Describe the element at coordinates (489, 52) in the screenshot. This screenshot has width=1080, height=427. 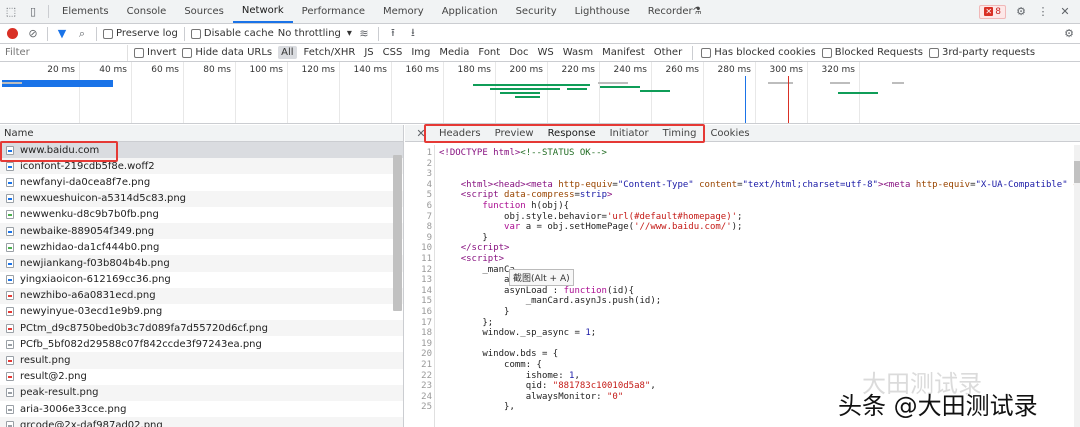
I see `filter-type-font: Font` at that location.